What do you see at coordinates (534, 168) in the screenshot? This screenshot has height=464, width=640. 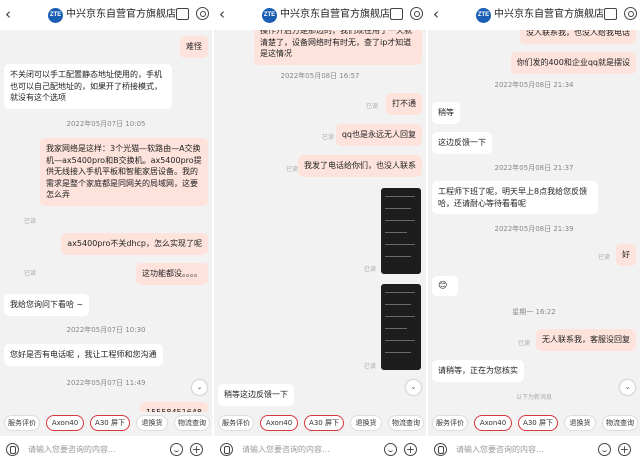 I see `timestamp: 2022年05月08日 21:37` at bounding box center [534, 168].